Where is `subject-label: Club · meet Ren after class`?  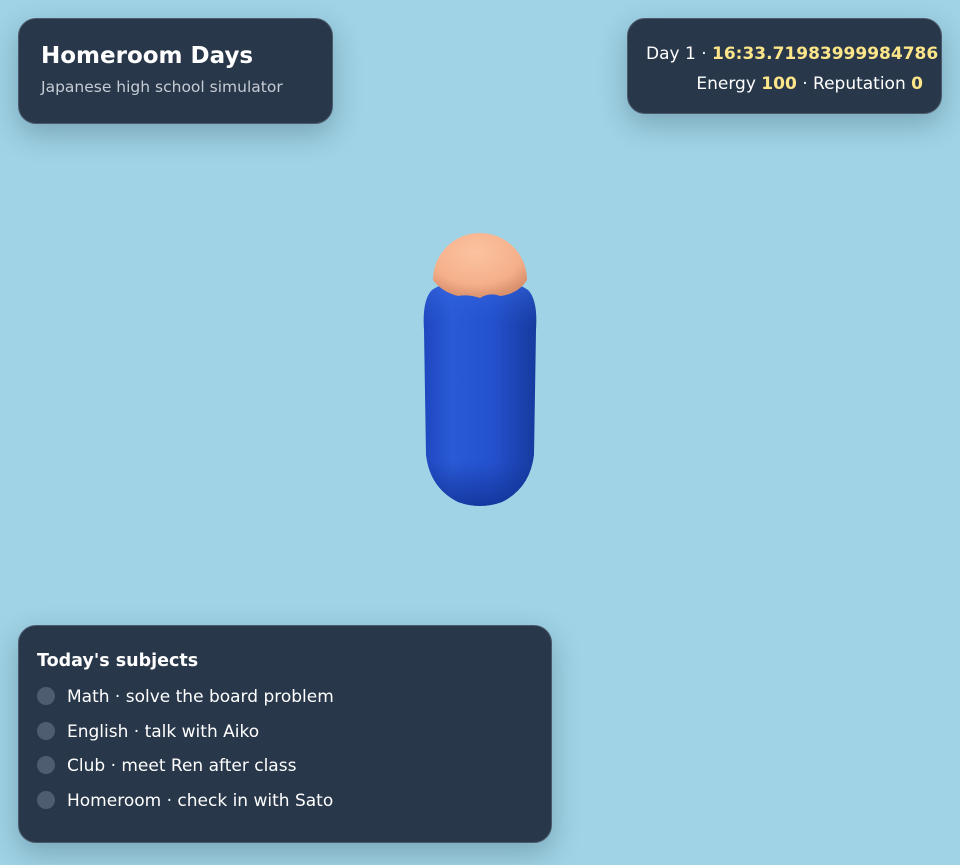
subject-label: Club · meet Ren after class is located at coordinates (182, 766).